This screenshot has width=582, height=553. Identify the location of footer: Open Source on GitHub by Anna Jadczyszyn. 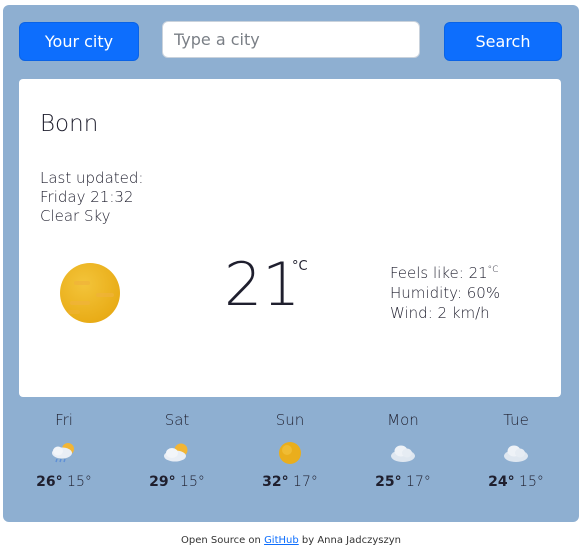
(291, 540).